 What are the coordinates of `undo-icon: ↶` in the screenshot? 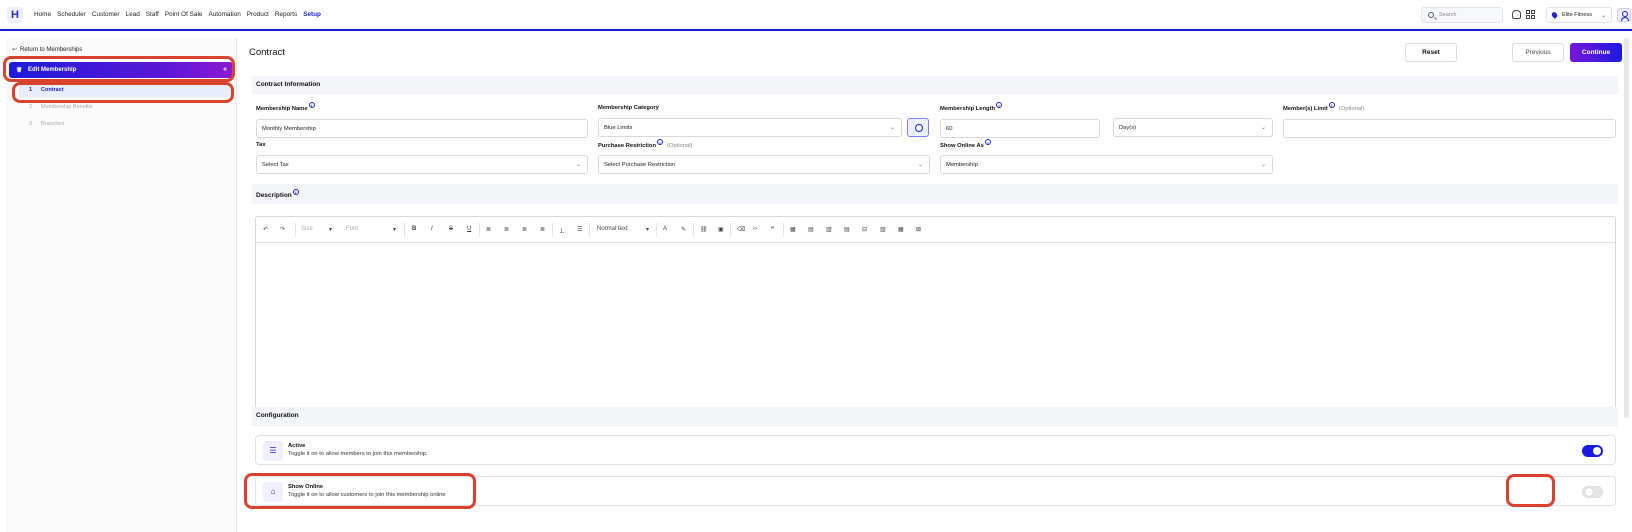 It's located at (265, 229).